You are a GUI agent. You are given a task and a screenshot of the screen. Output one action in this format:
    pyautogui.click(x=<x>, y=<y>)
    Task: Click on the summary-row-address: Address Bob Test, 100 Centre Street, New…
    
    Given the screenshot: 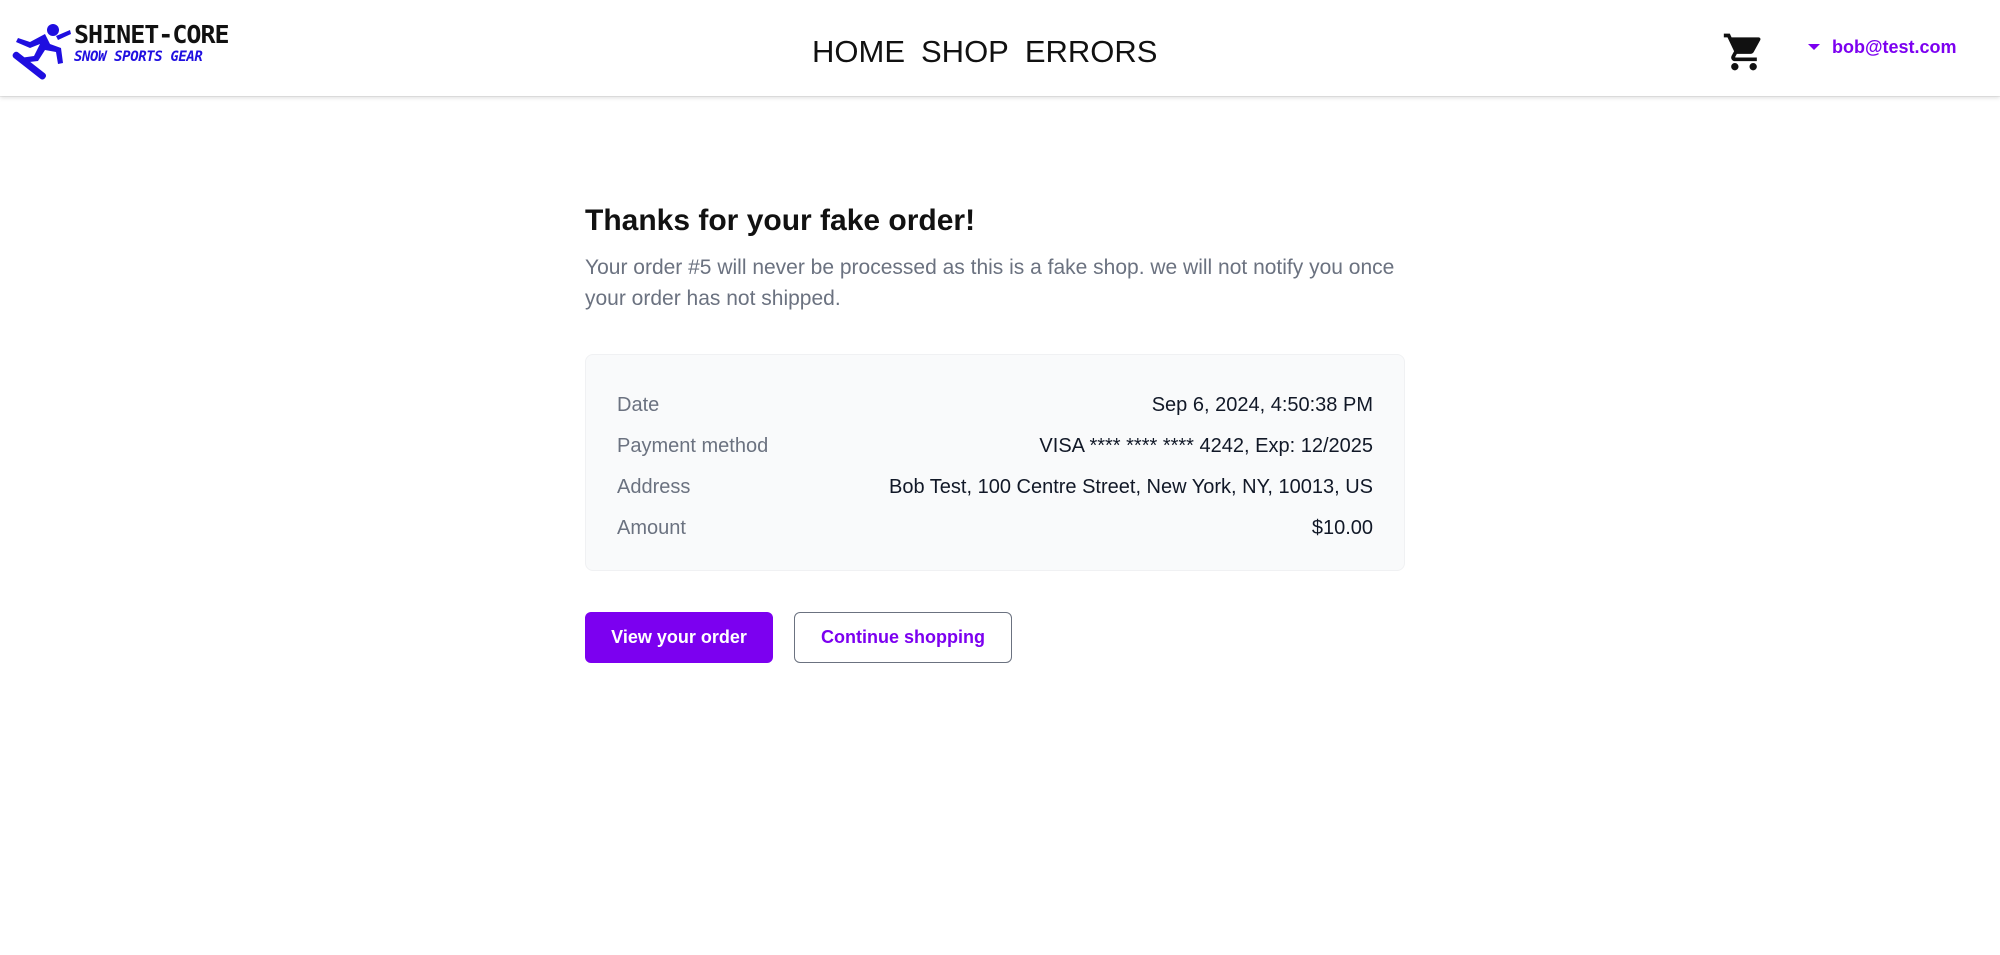 What is the action you would take?
    pyautogui.click(x=995, y=487)
    